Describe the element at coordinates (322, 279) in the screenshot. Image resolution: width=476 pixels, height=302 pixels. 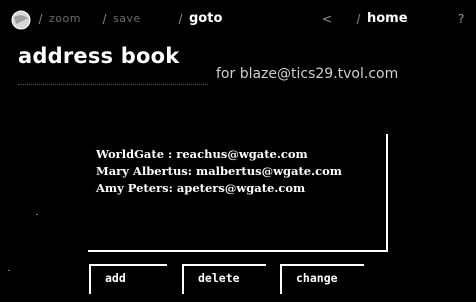
I see `change-button: change` at that location.